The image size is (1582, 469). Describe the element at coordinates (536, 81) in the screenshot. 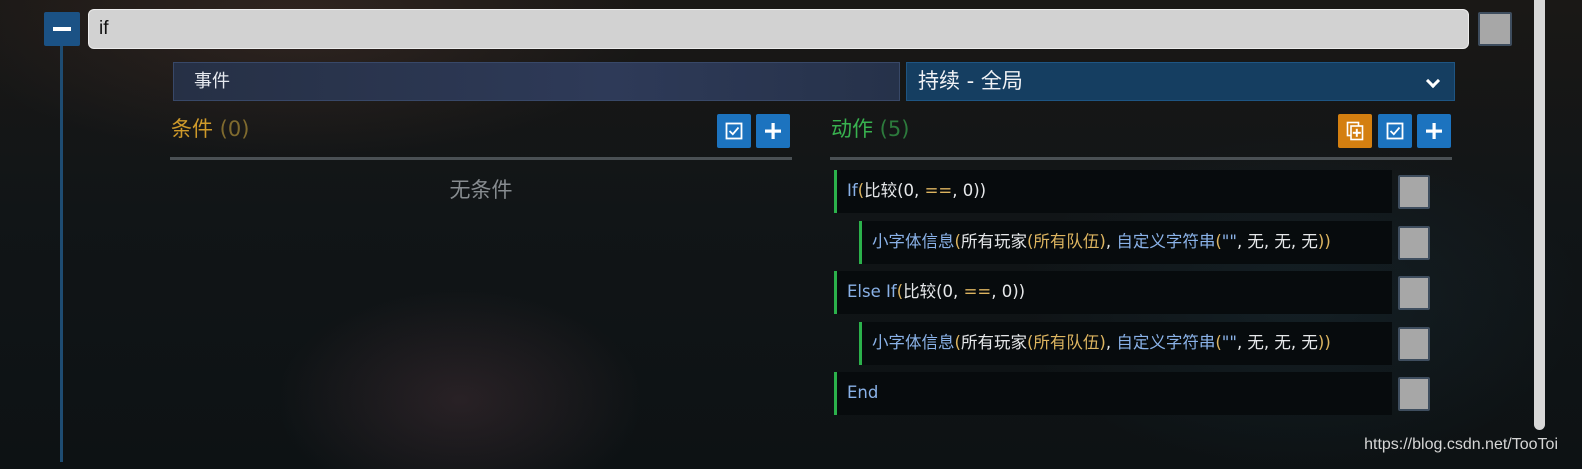

I see `event-label: 事件` at that location.